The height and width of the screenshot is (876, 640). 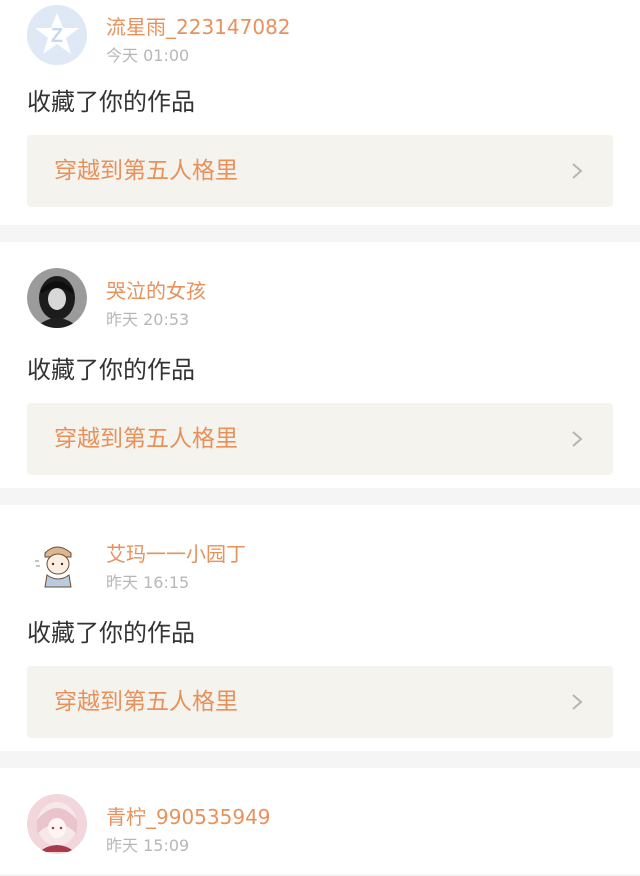 What do you see at coordinates (148, 845) in the screenshot?
I see `timestamp: 昨天 15:09` at bounding box center [148, 845].